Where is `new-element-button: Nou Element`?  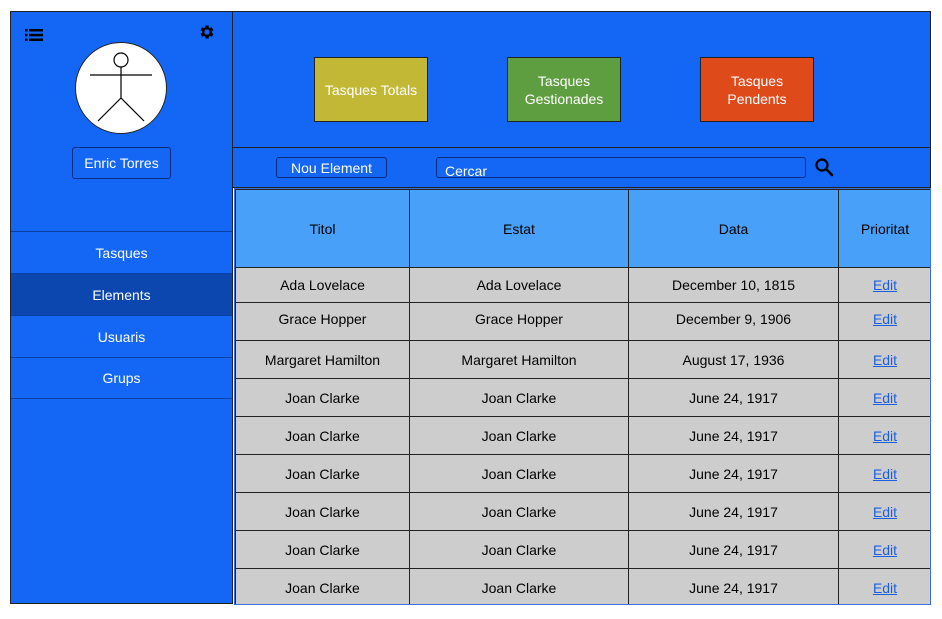 new-element-button: Nou Element is located at coordinates (331, 167).